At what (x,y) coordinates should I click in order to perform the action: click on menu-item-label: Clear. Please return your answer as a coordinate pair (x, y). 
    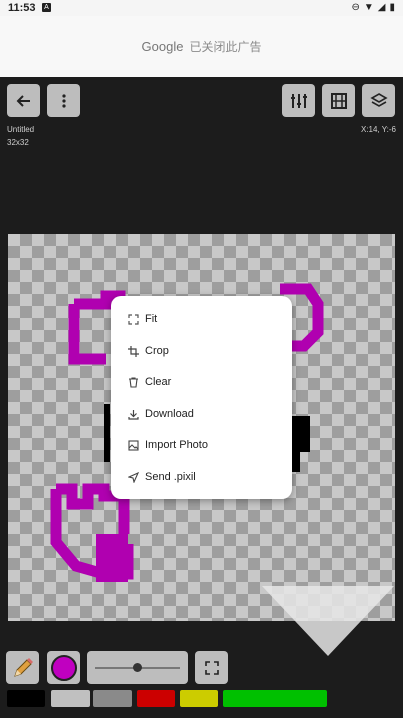
    Looking at the image, I should click on (158, 382).